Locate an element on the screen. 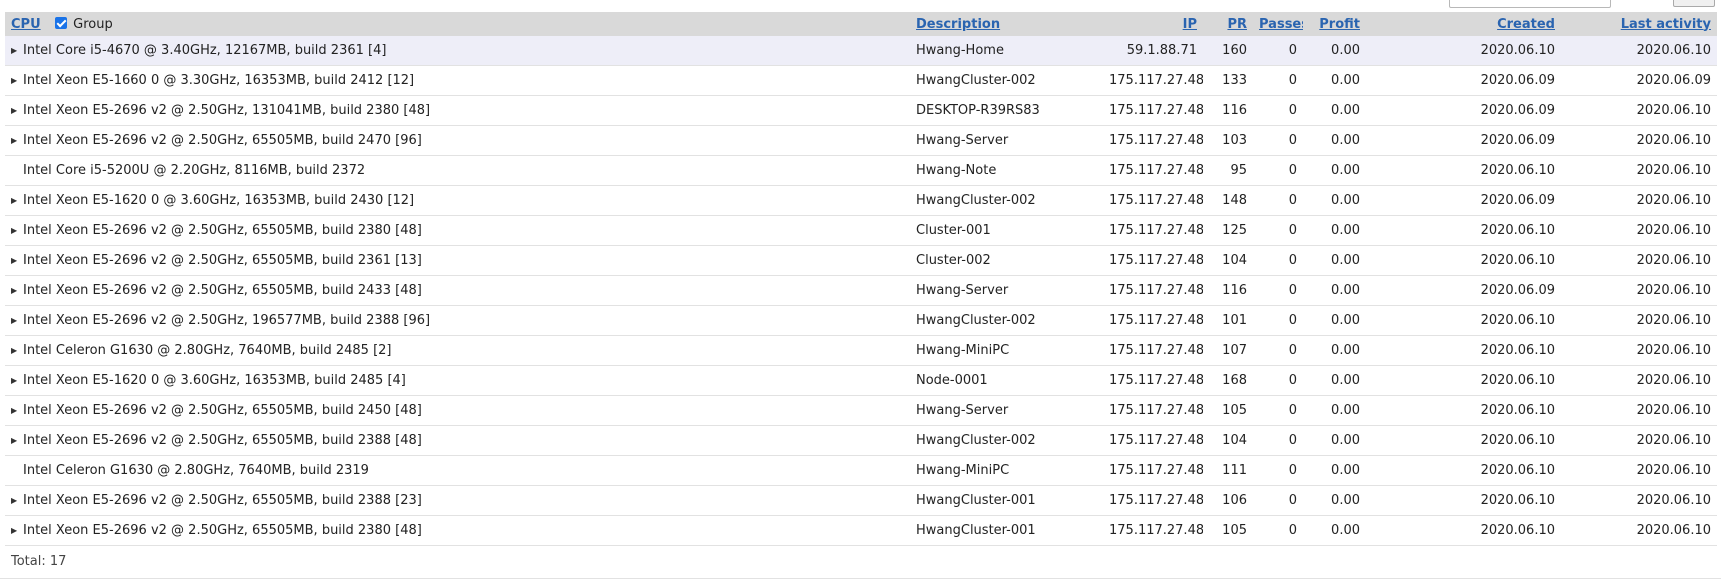 The width and height of the screenshot is (1721, 588). pr-header: PR is located at coordinates (1228, 24).